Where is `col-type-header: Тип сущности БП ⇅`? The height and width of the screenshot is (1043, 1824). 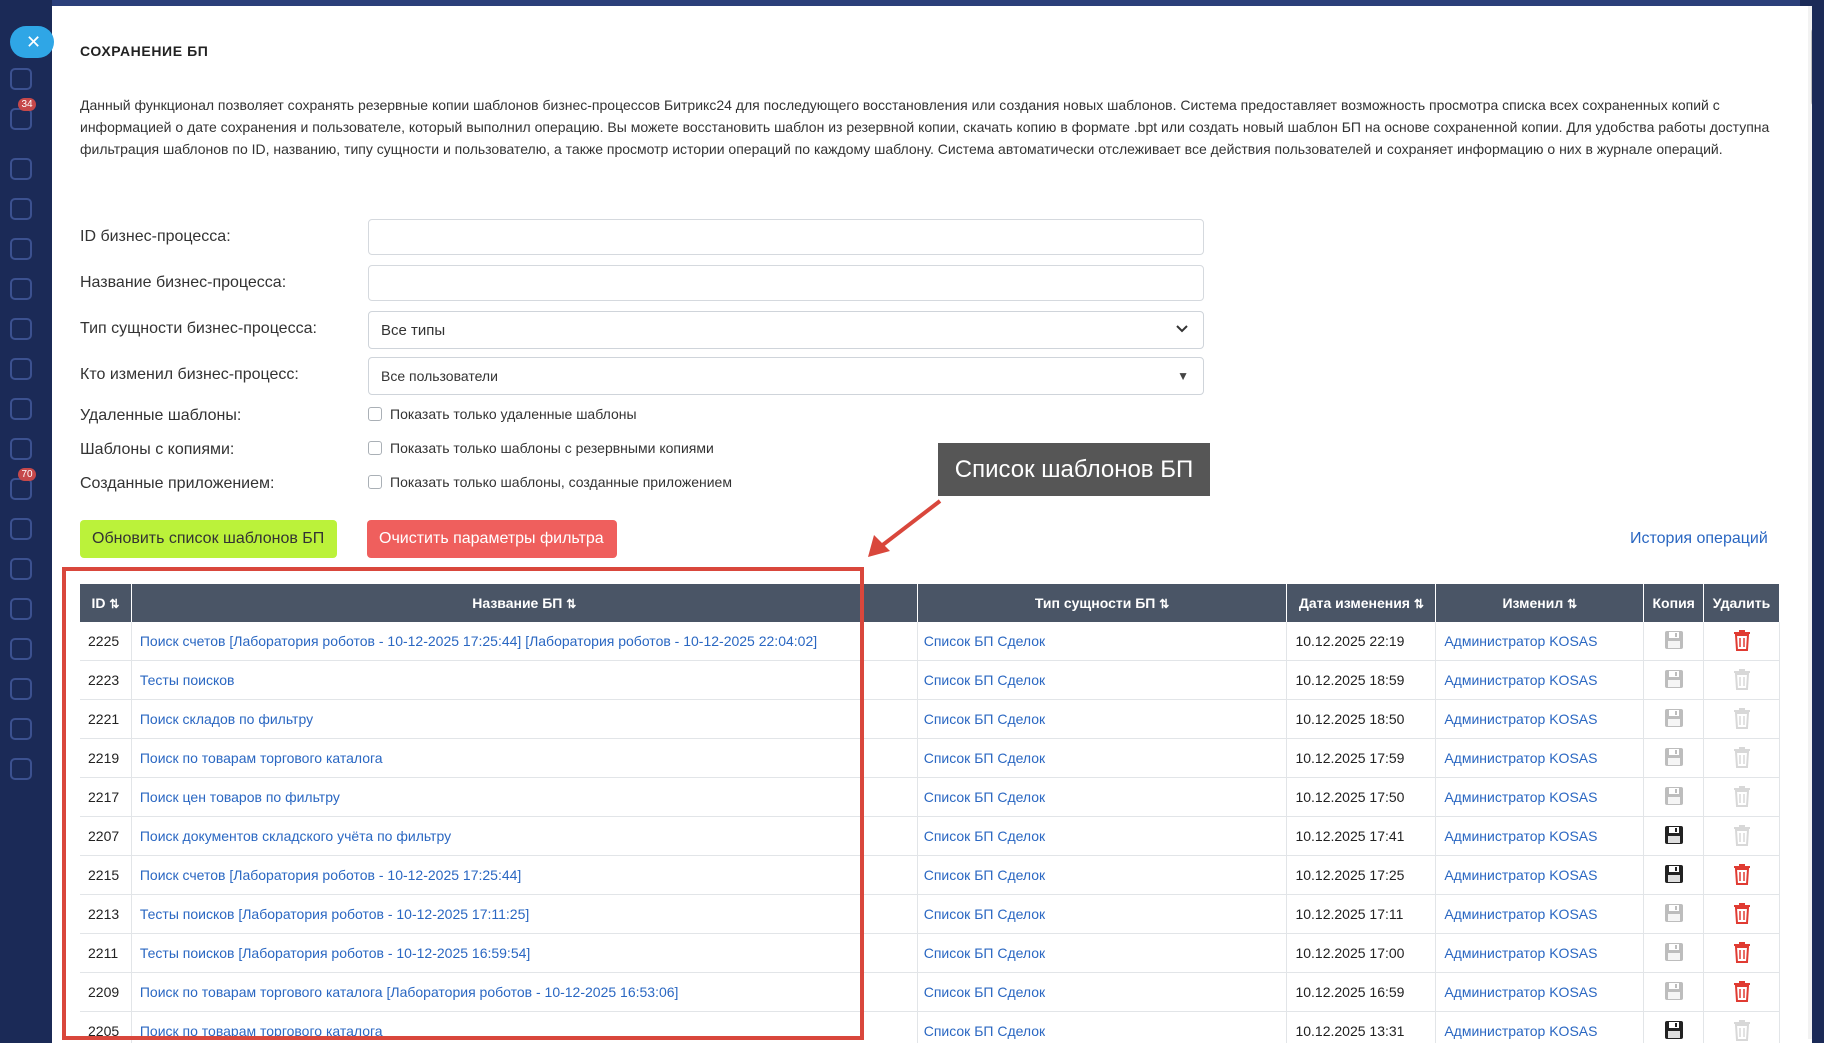
col-type-header: Тип сущности БП ⇅ is located at coordinates (1102, 603).